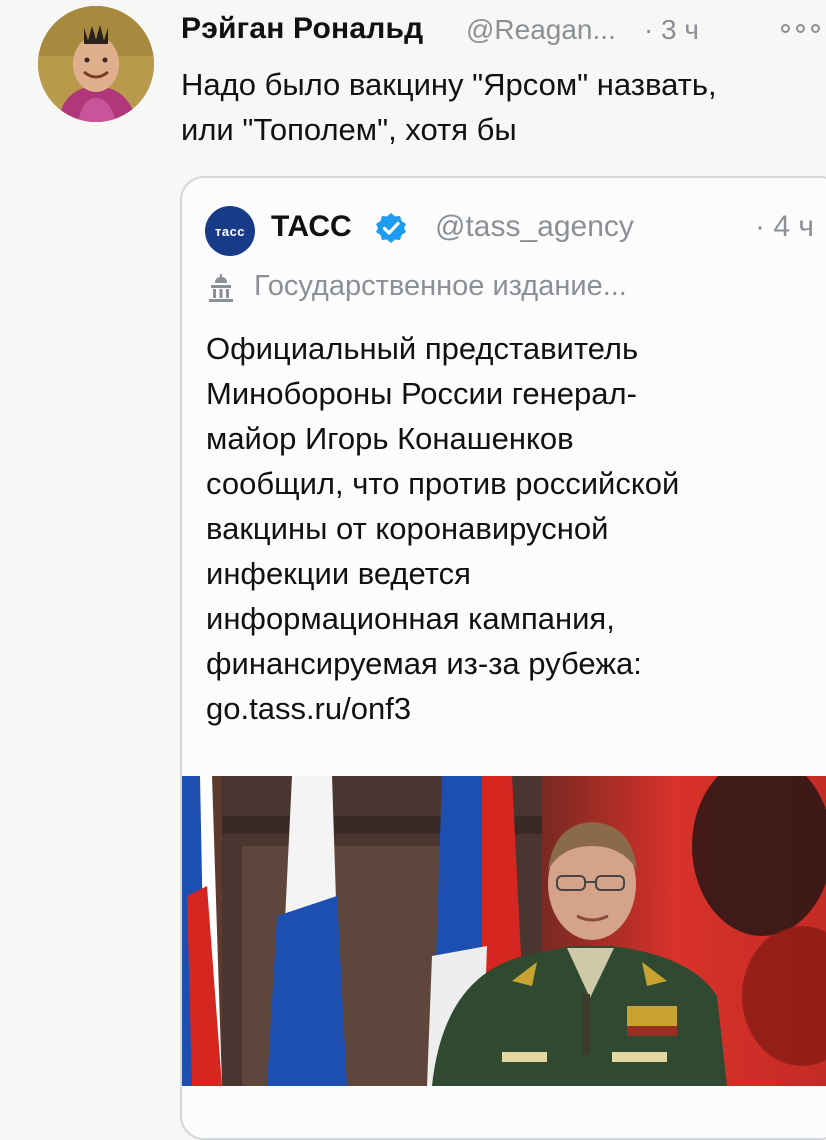 The width and height of the screenshot is (826, 1140). I want to click on quoted-text-line: финансируемая из-за рубежа:, so click(424, 663).